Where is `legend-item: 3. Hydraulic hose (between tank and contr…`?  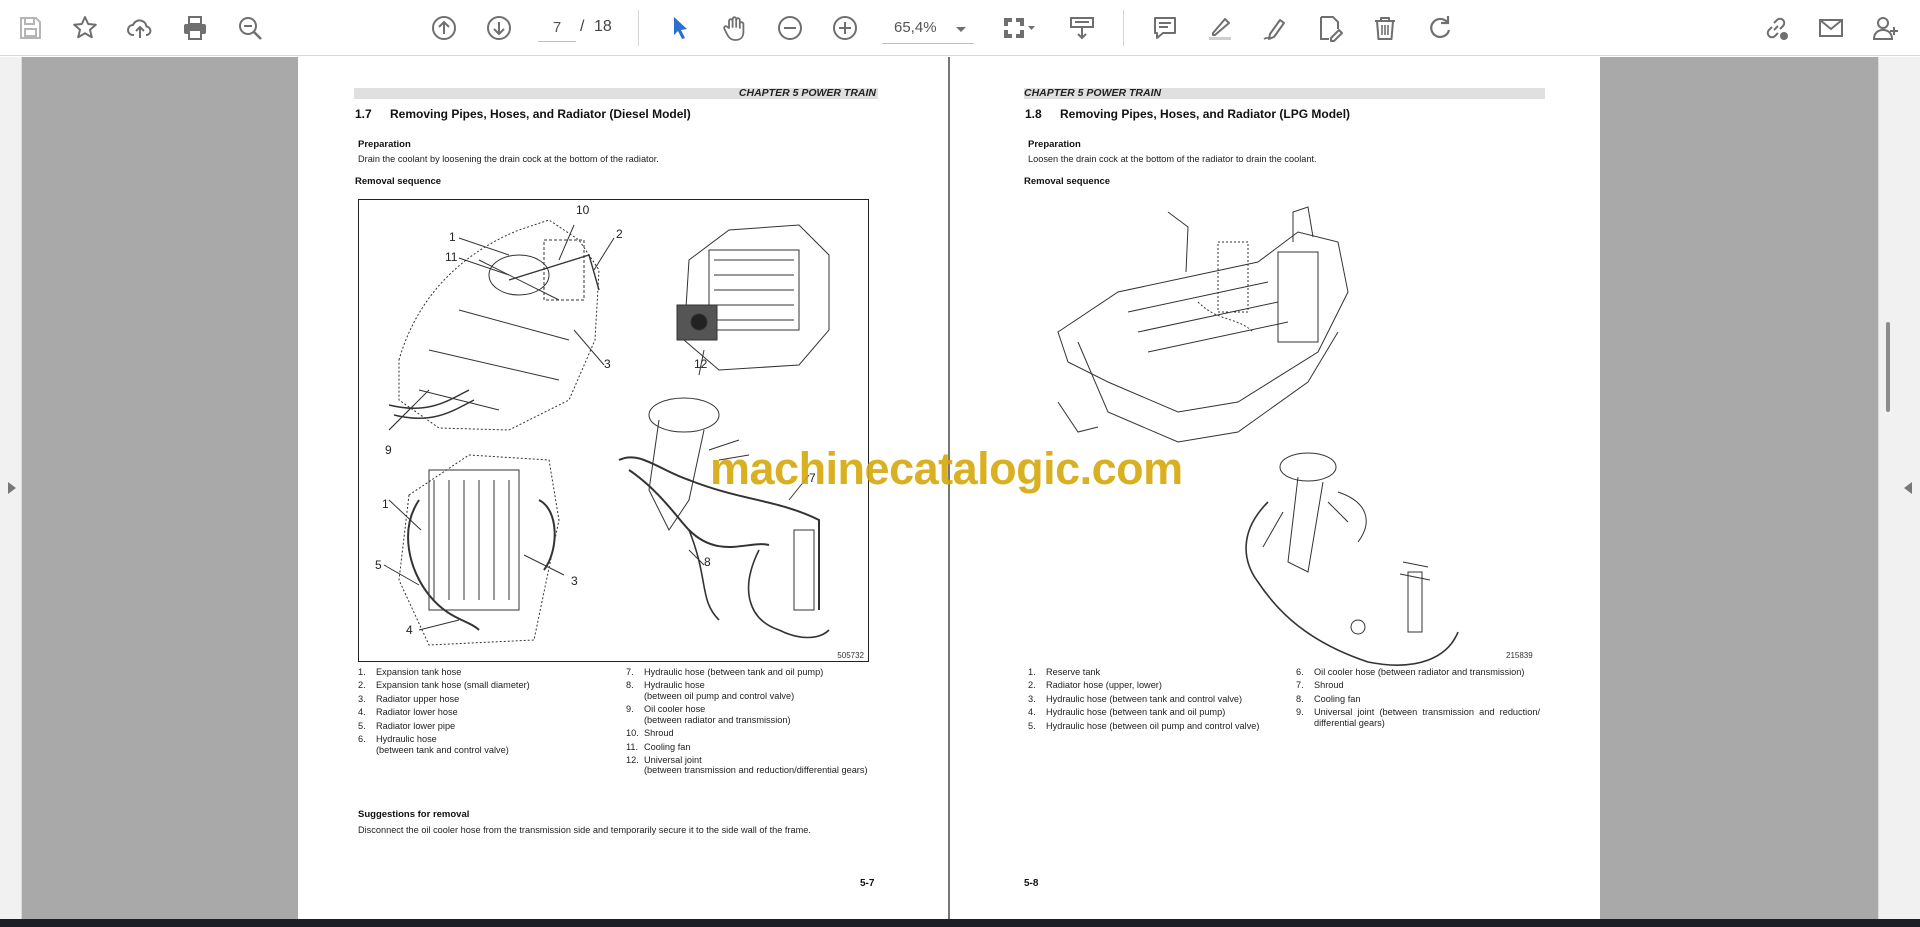 legend-item: 3. Hydraulic hose (between tank and contr… is located at coordinates (1135, 698).